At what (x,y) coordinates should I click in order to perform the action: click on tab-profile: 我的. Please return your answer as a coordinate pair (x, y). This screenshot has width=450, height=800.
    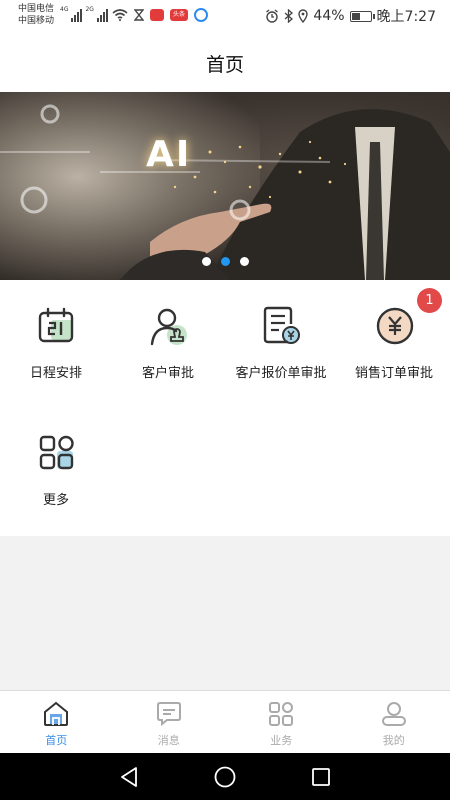
    Looking at the image, I should click on (394, 722).